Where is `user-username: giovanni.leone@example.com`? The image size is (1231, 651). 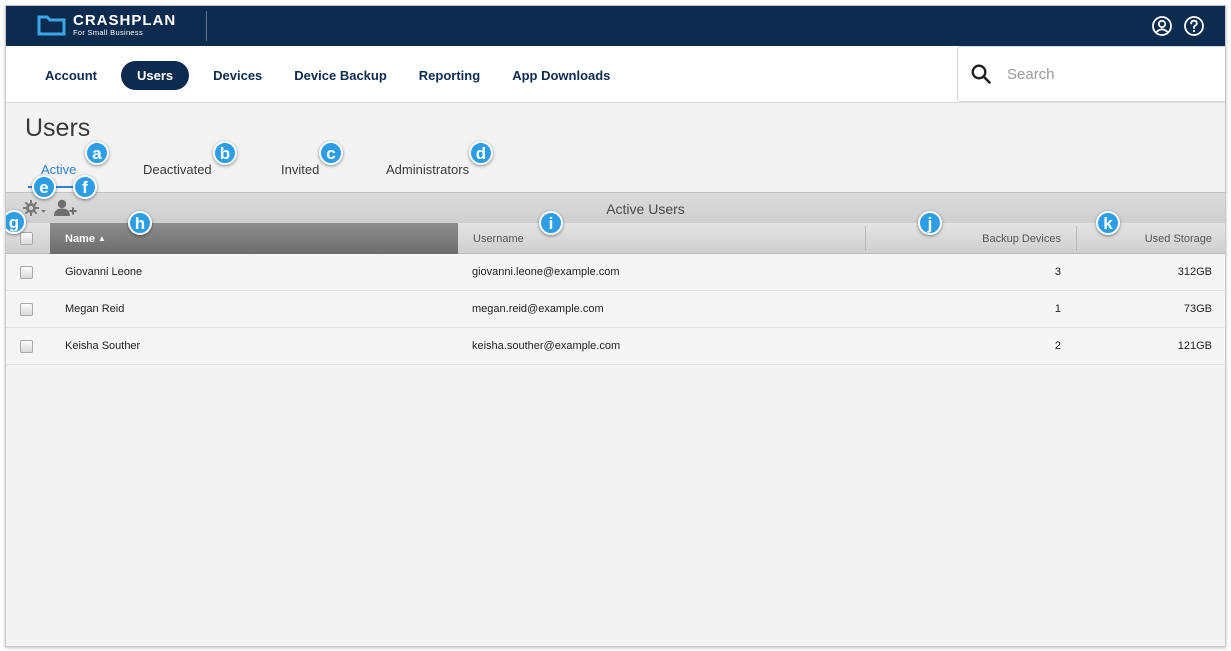 user-username: giovanni.leone@example.com is located at coordinates (546, 272).